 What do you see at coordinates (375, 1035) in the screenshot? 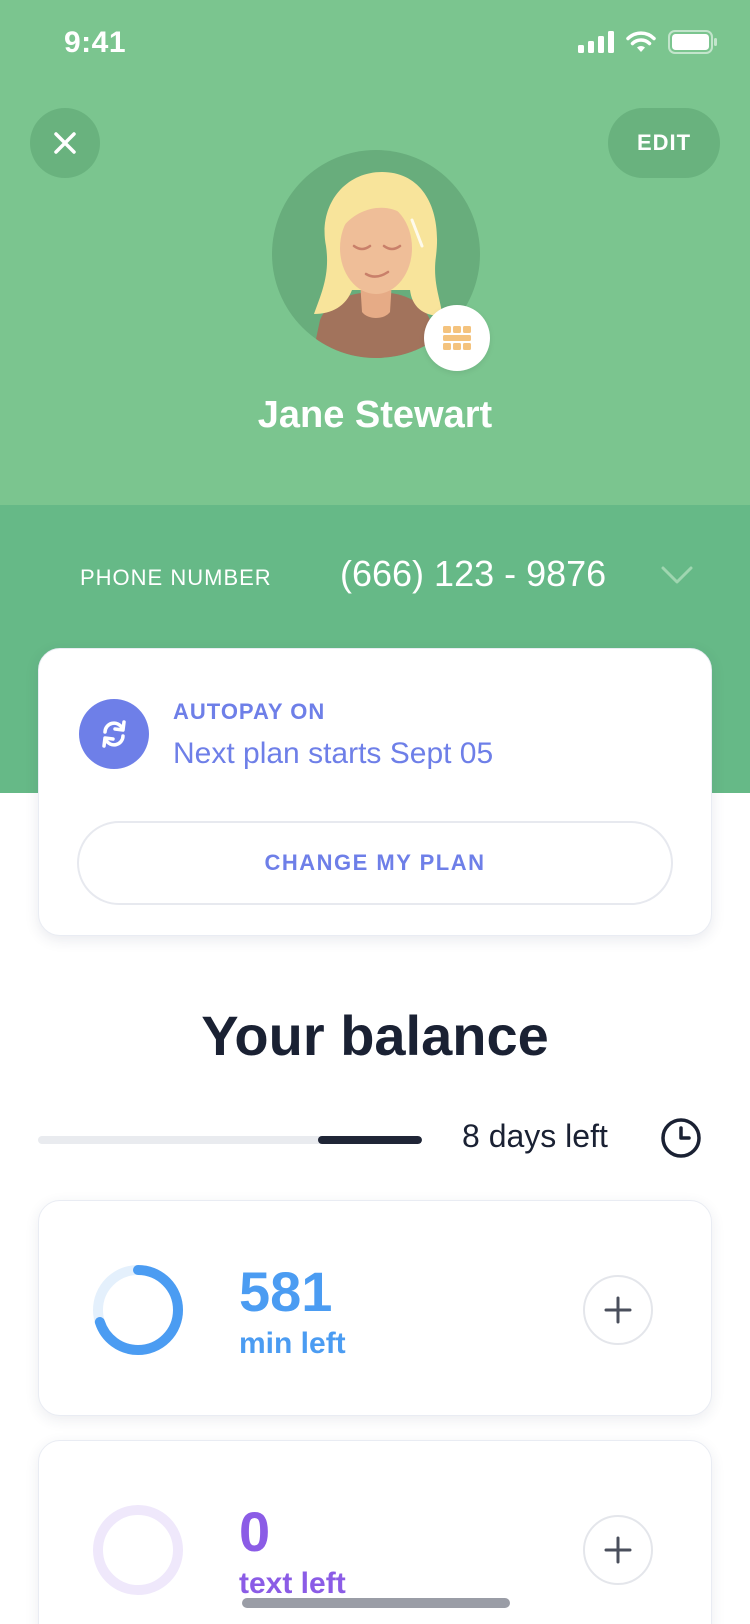
I see `balance-title: Your balance` at bounding box center [375, 1035].